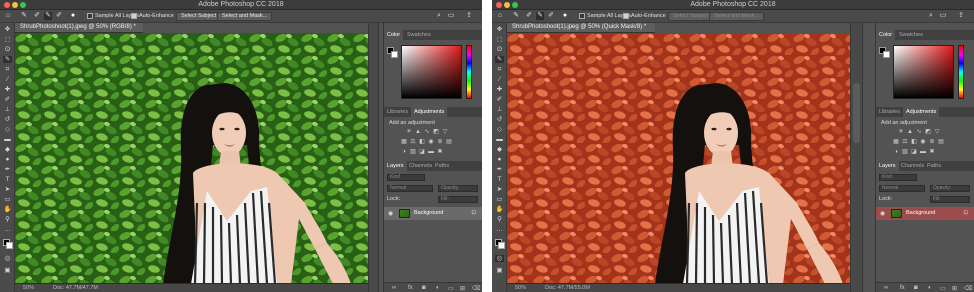 This screenshot has width=974, height=292. What do you see at coordinates (901, 132) in the screenshot?
I see `brightness-icon: ☀` at bounding box center [901, 132].